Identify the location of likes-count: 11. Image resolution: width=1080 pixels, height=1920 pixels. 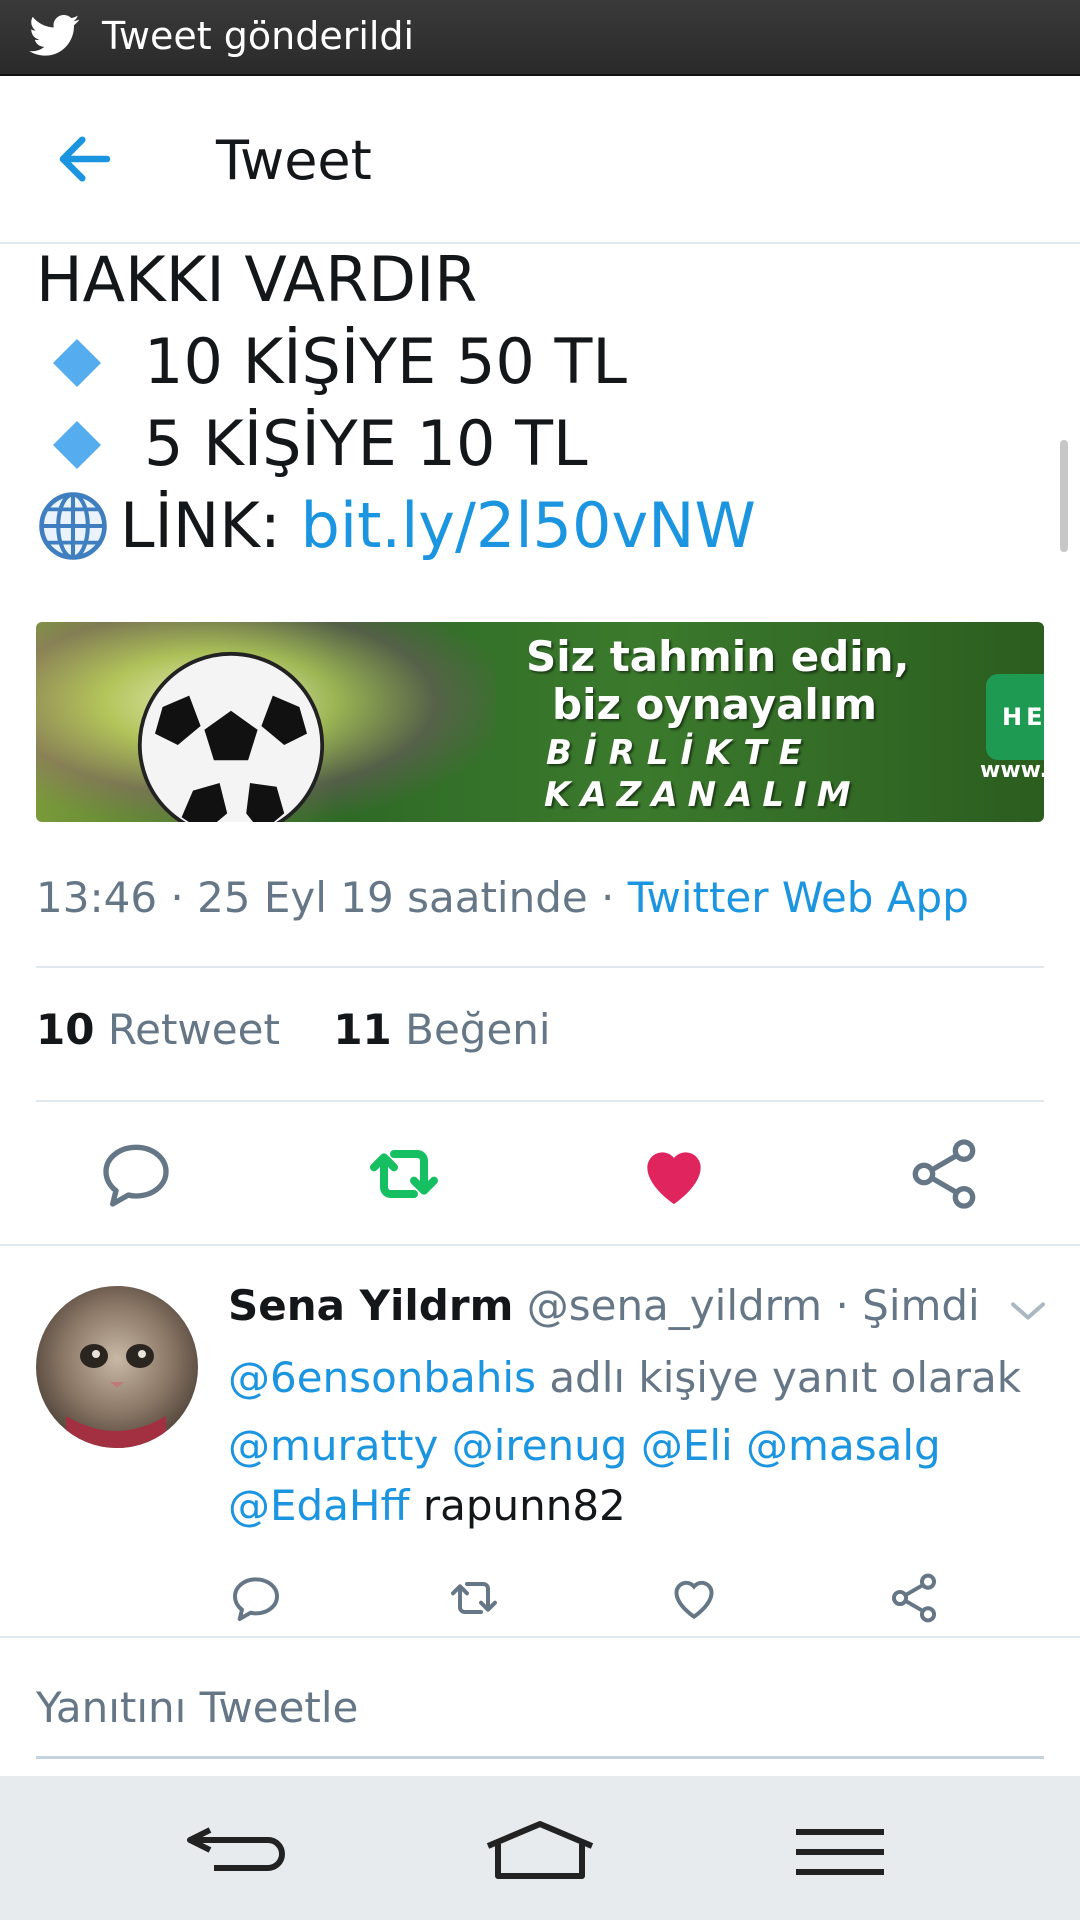
(362, 1029).